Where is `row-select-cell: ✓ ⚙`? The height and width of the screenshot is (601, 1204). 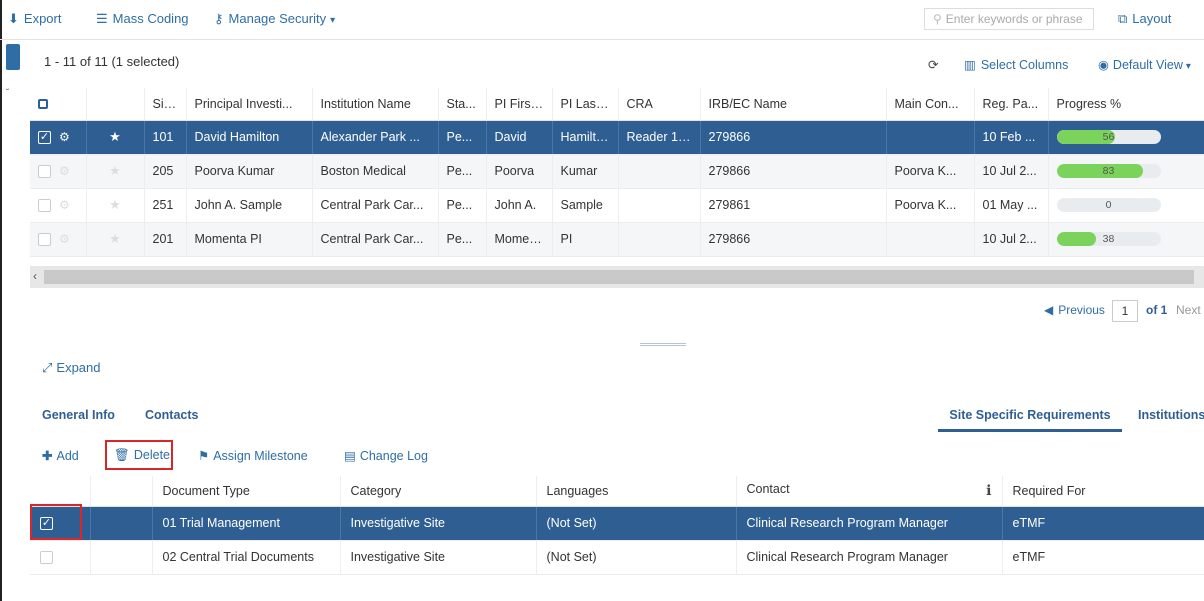
row-select-cell: ✓ ⚙ is located at coordinates (58, 137).